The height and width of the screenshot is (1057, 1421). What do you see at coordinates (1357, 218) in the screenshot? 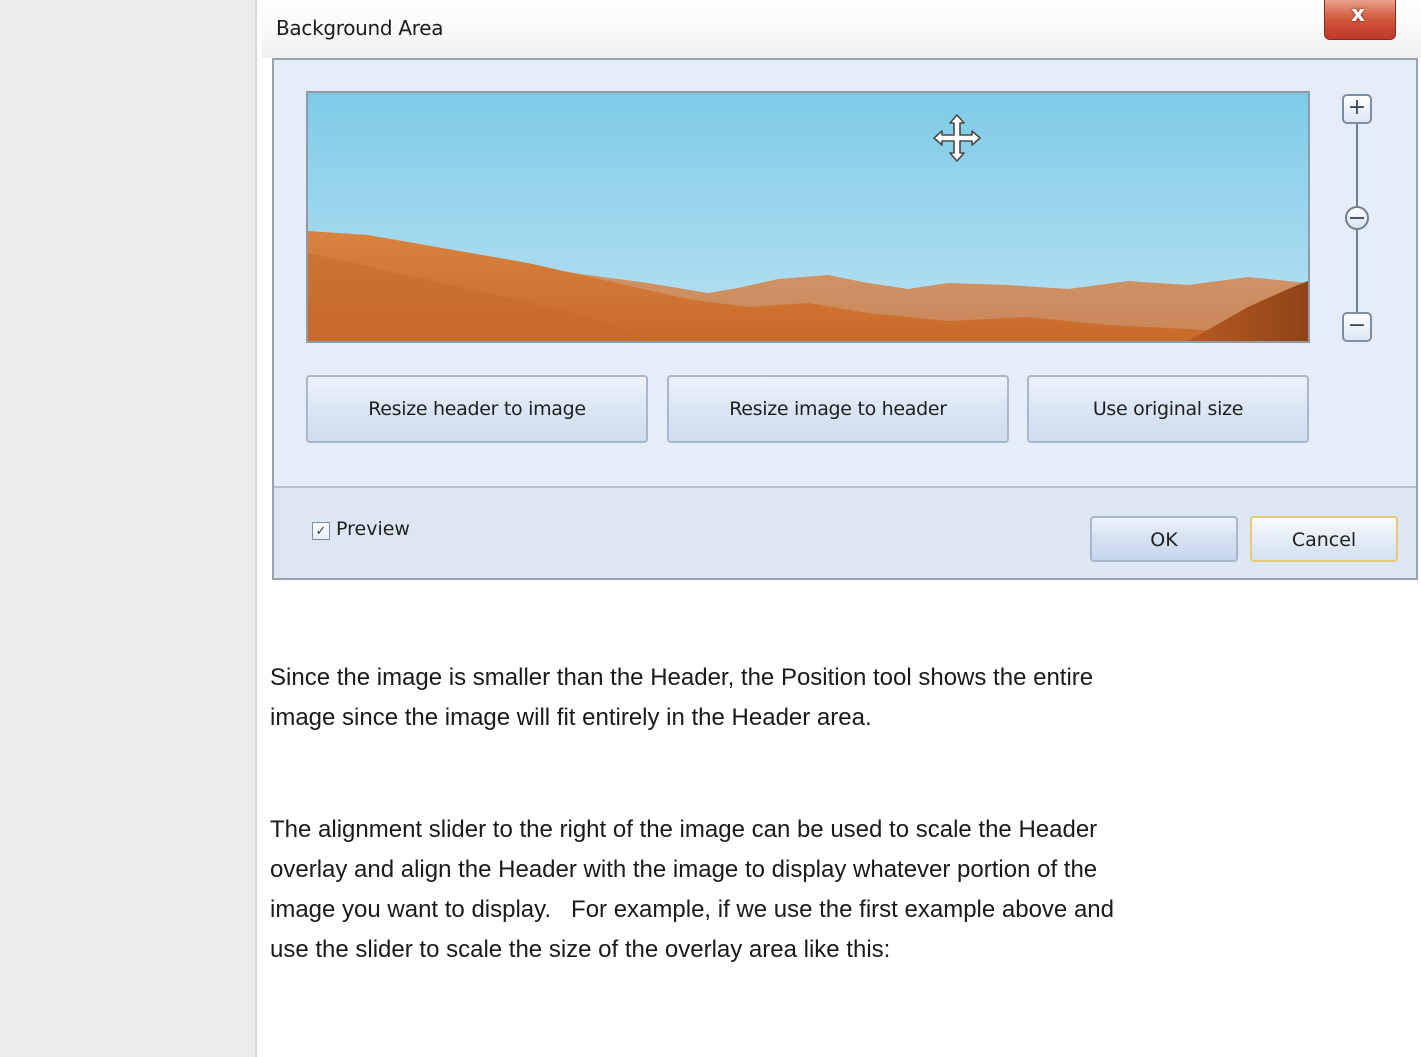
I see `zoom-slider-thumb` at bounding box center [1357, 218].